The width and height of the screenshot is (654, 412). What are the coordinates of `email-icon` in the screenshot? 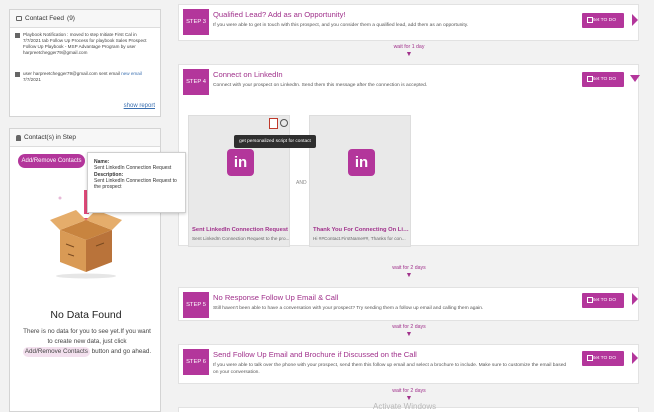 It's located at (17, 74).